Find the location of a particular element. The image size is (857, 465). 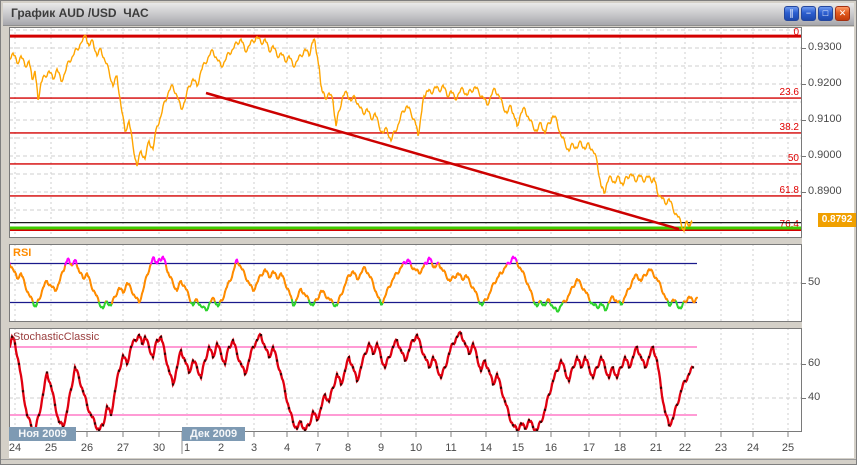

rsi-label: RSI is located at coordinates (22, 253).